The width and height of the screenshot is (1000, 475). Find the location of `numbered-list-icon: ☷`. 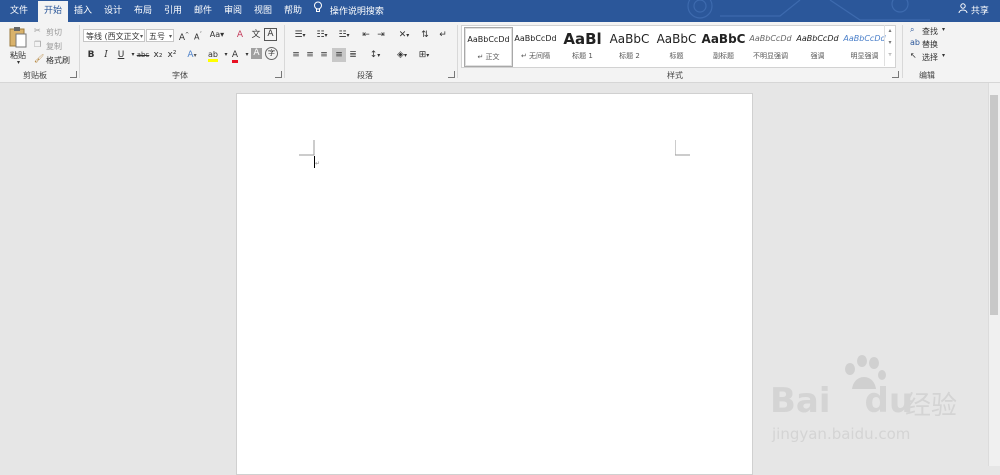

numbered-list-icon: ☷ is located at coordinates (320, 35).